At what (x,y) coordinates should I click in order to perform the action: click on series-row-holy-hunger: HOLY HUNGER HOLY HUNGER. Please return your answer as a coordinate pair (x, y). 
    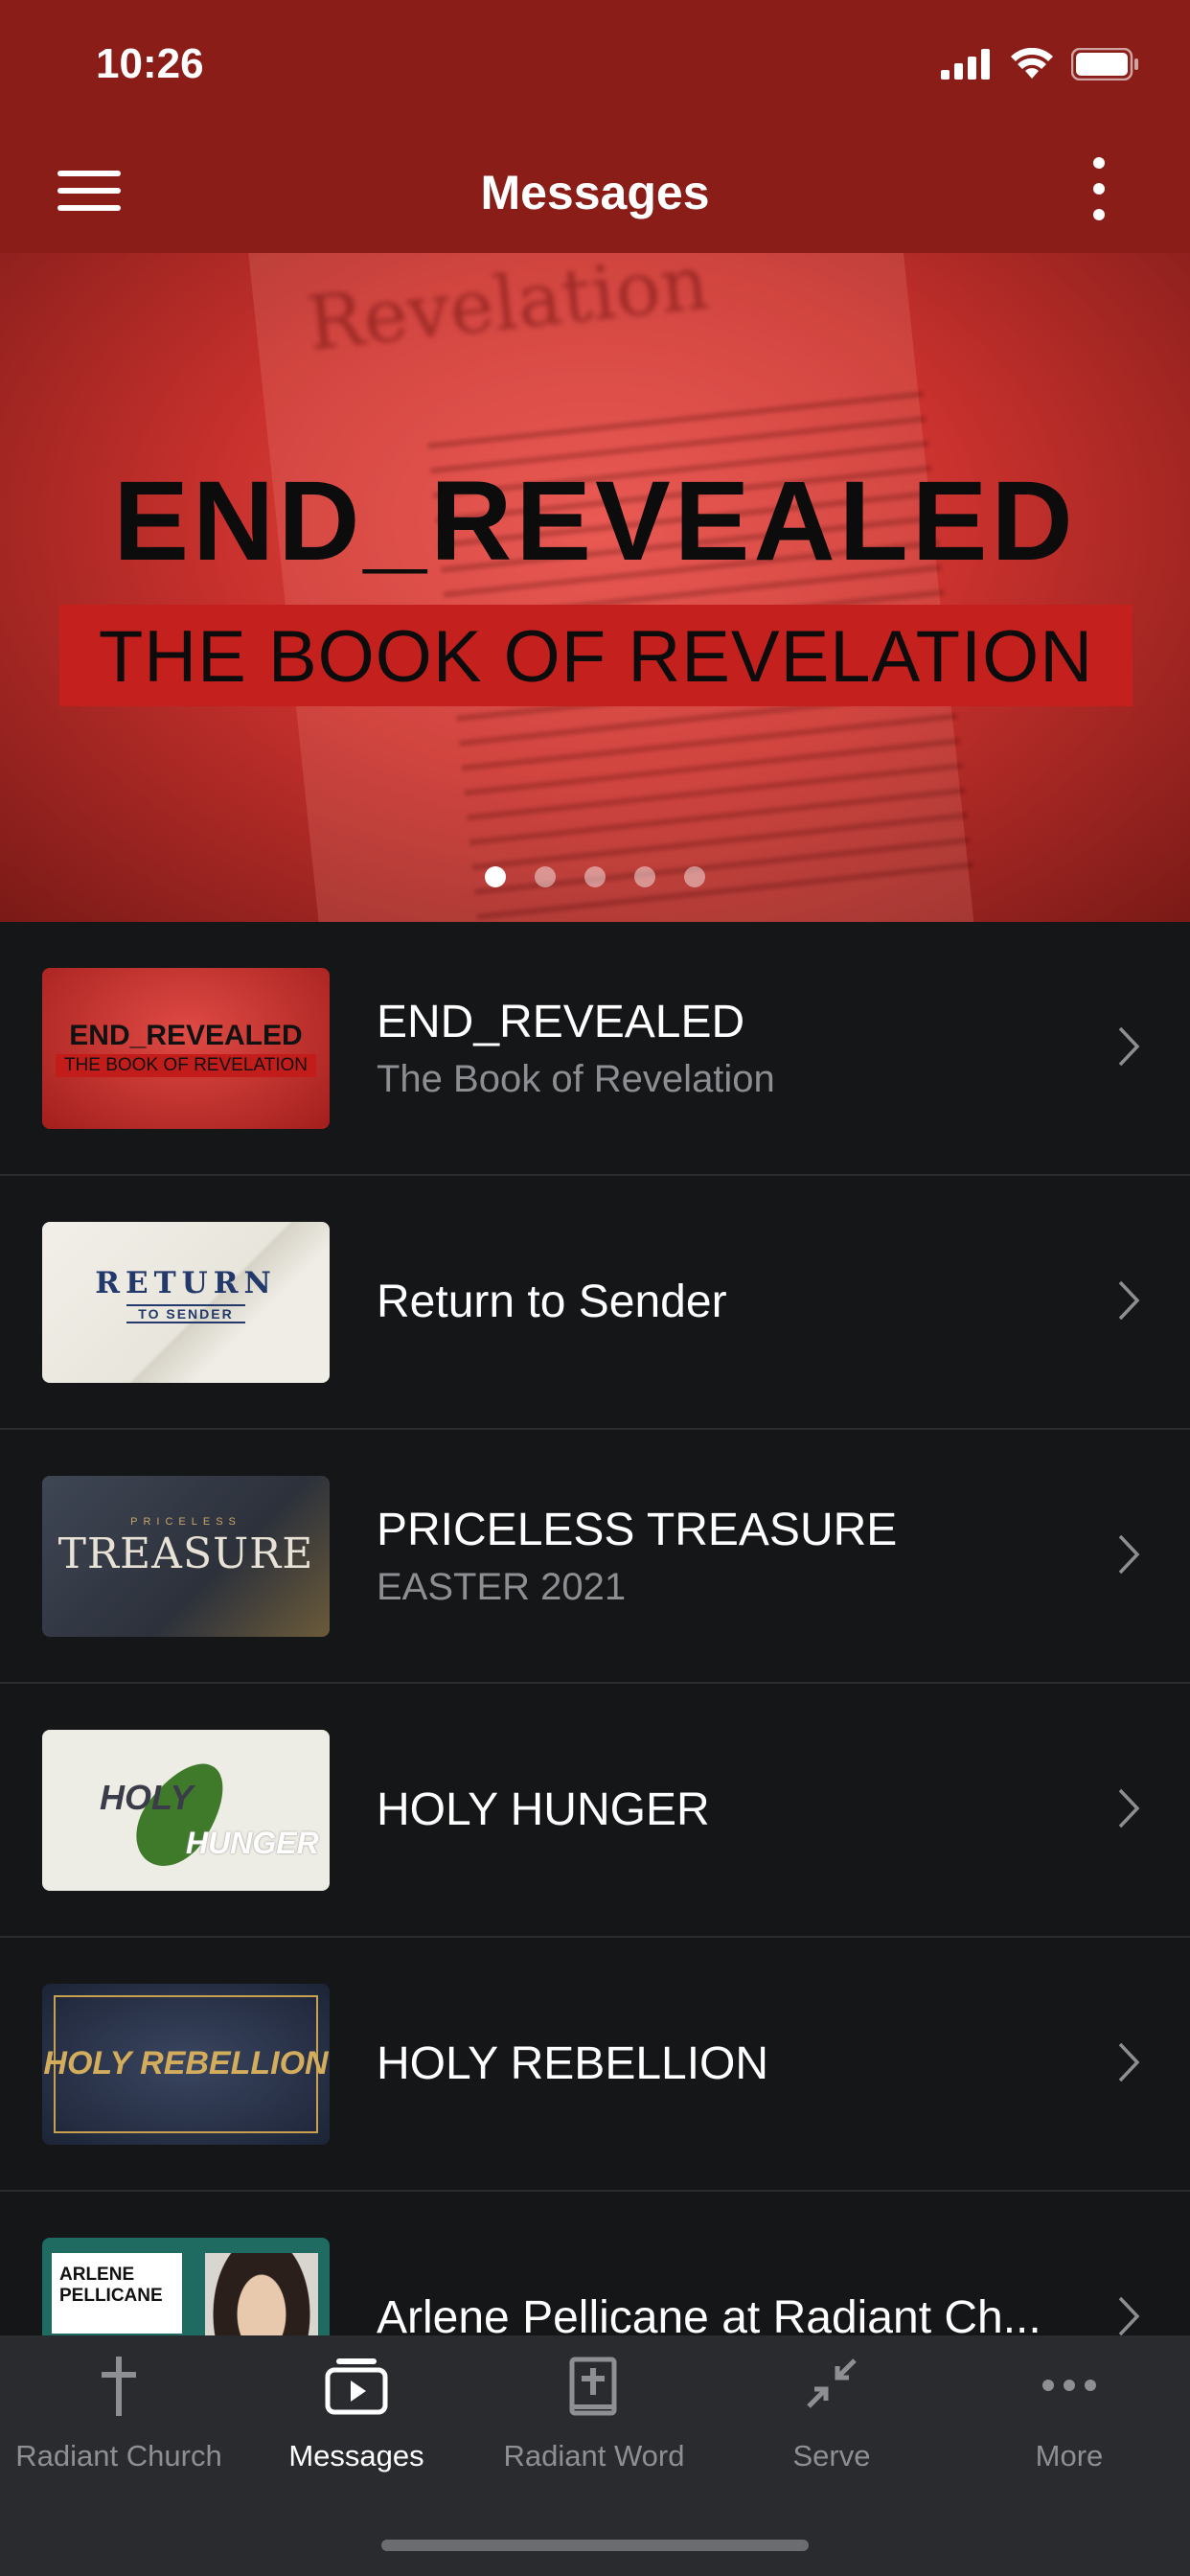
    Looking at the image, I should click on (595, 1811).